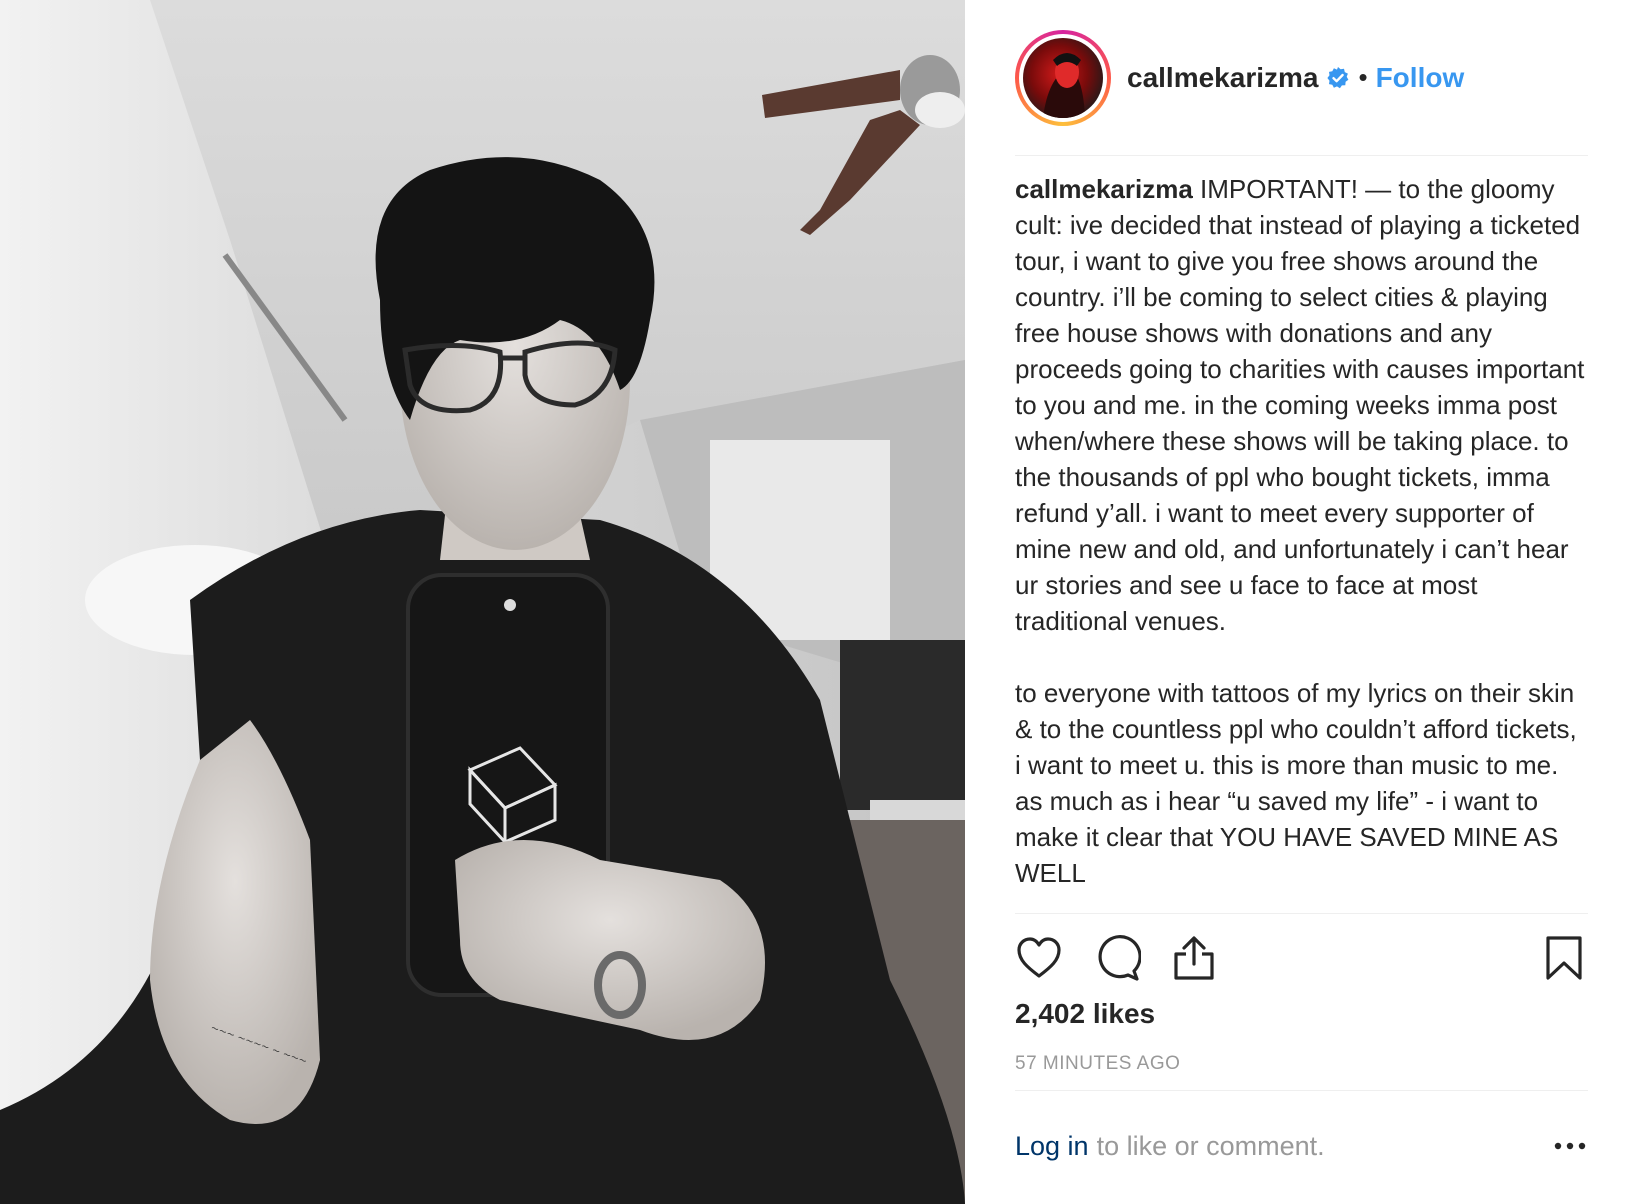  What do you see at coordinates (1301, 958) in the screenshot?
I see `action-bar` at bounding box center [1301, 958].